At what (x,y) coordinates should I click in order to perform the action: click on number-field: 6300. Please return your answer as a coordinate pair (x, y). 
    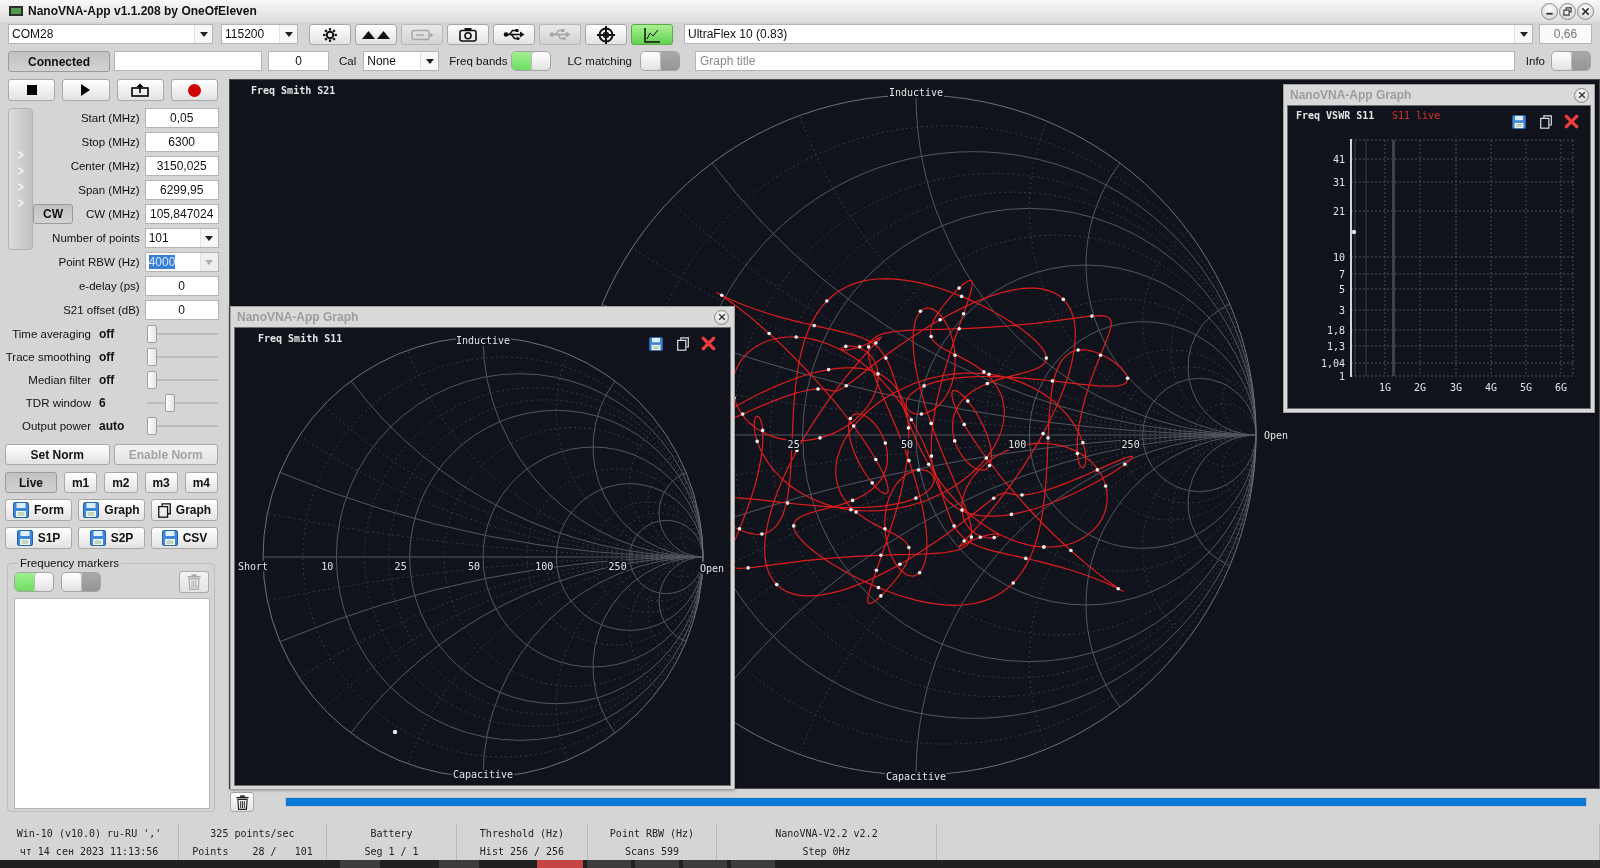
    Looking at the image, I should click on (181, 142).